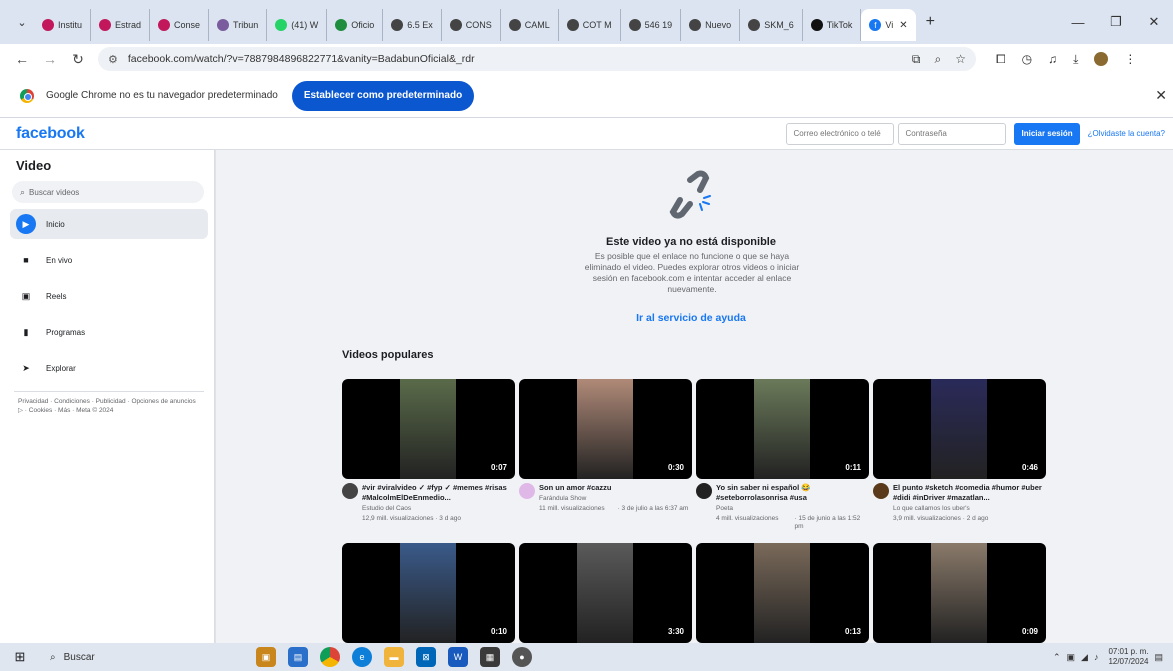 The height and width of the screenshot is (671, 1173). Describe the element at coordinates (1128, 657) in the screenshot. I see `clock: 07:01 p. m. 12/07/2024` at that location.